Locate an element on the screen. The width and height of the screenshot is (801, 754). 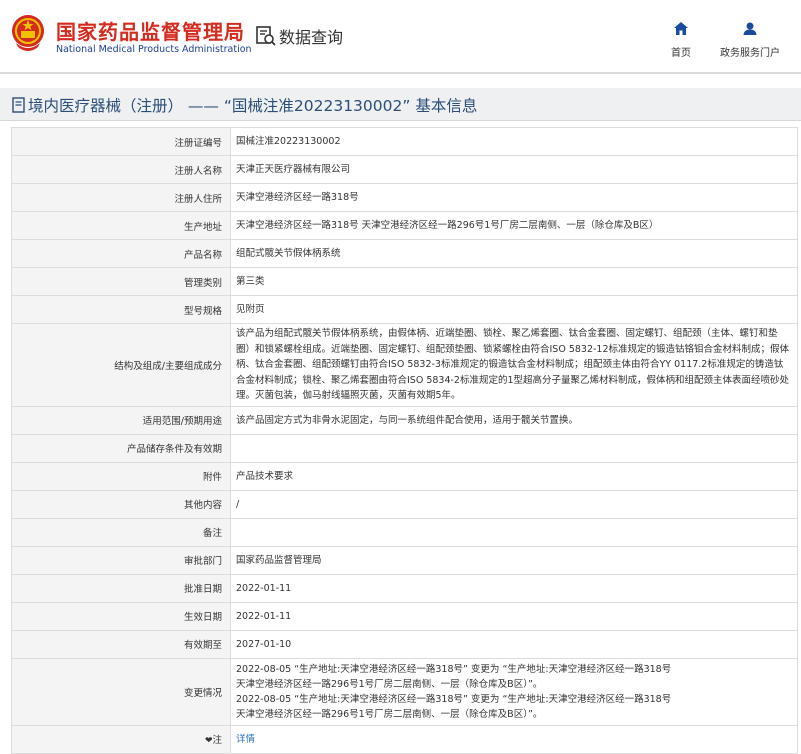
table-row: 备注 is located at coordinates (404, 532).